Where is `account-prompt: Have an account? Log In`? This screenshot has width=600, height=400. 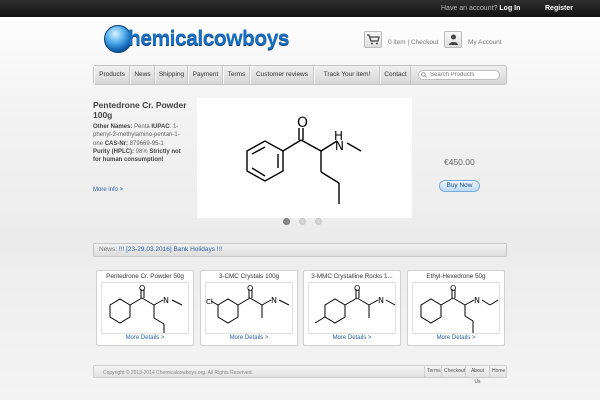 account-prompt: Have an account? Log In is located at coordinates (480, 8).